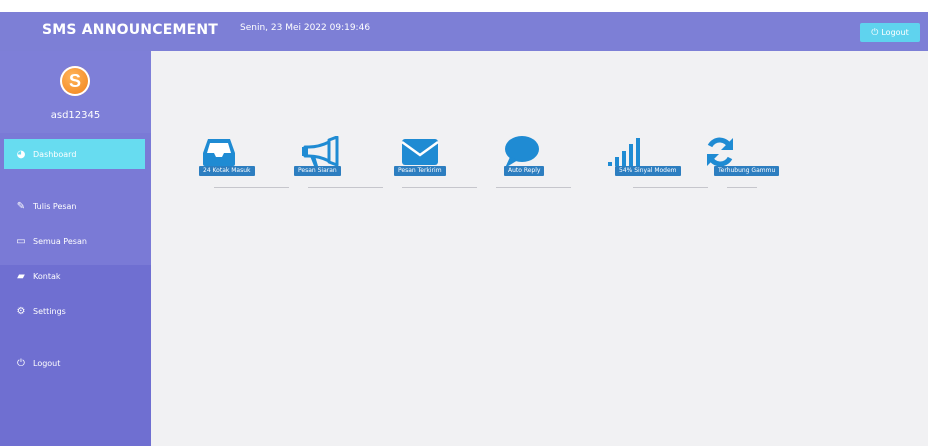 The width and height of the screenshot is (928, 446). I want to click on tile-sinyal-modem: 54% Sinyal Modem, so click(640, 168).